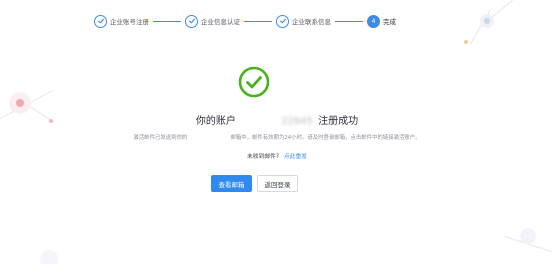  I want to click on success-title: 你的账户 22845 注册成功, so click(277, 119).